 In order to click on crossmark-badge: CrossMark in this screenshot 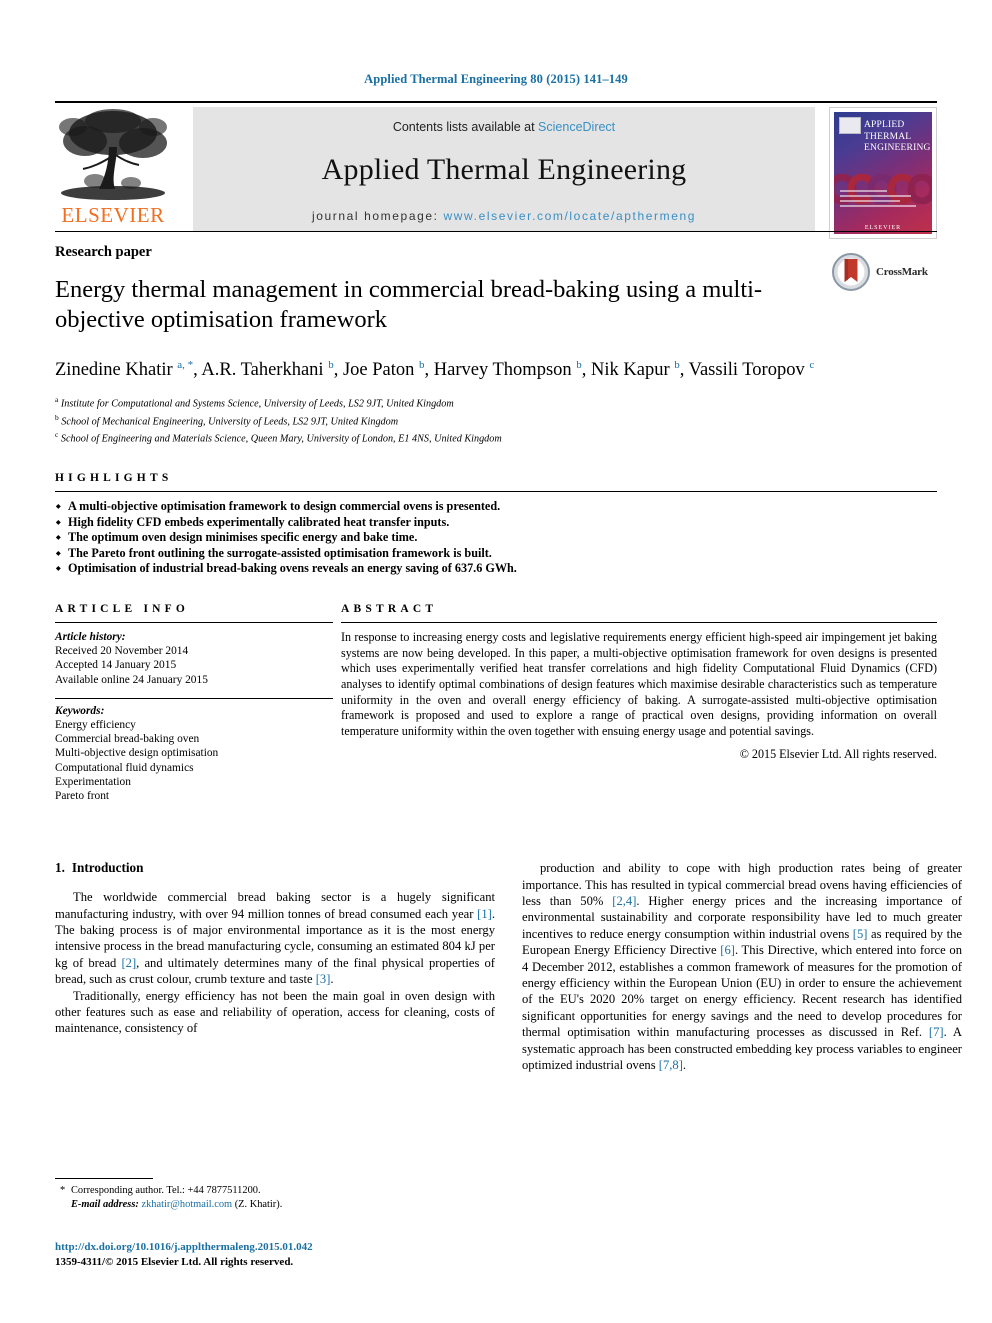, I will do `click(884, 272)`.